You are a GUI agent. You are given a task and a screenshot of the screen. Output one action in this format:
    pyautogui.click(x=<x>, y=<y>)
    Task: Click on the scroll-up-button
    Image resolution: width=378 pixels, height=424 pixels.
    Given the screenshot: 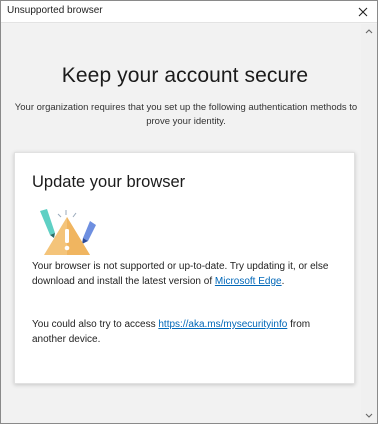 What is the action you would take?
    pyautogui.click(x=369, y=31)
    